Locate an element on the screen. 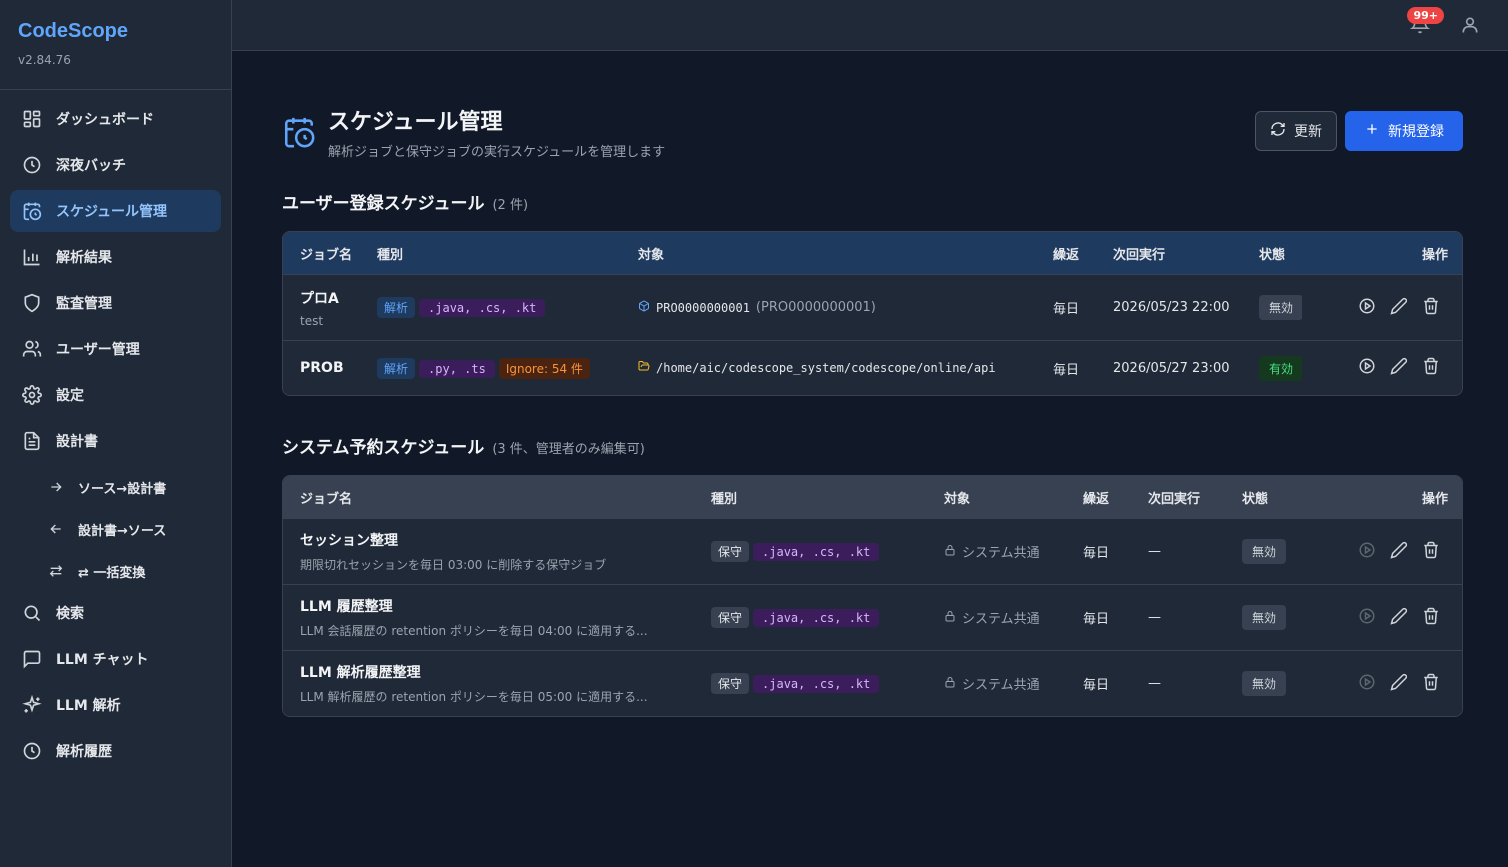 Image resolution: width=1508 pixels, height=867 pixels. cube-icon is located at coordinates (644, 308).